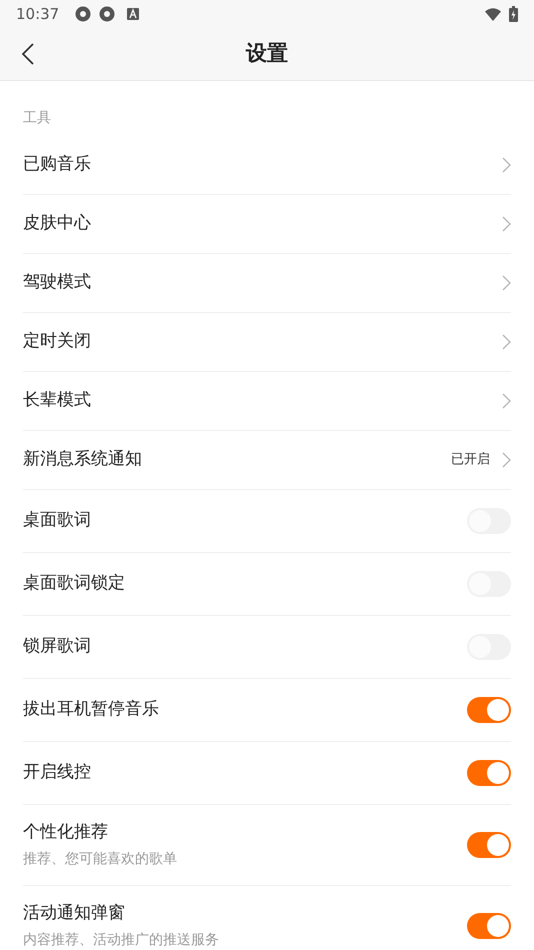 Image resolution: width=534 pixels, height=950 pixels. What do you see at coordinates (57, 400) in the screenshot?
I see `row-label: 长辈模式` at bounding box center [57, 400].